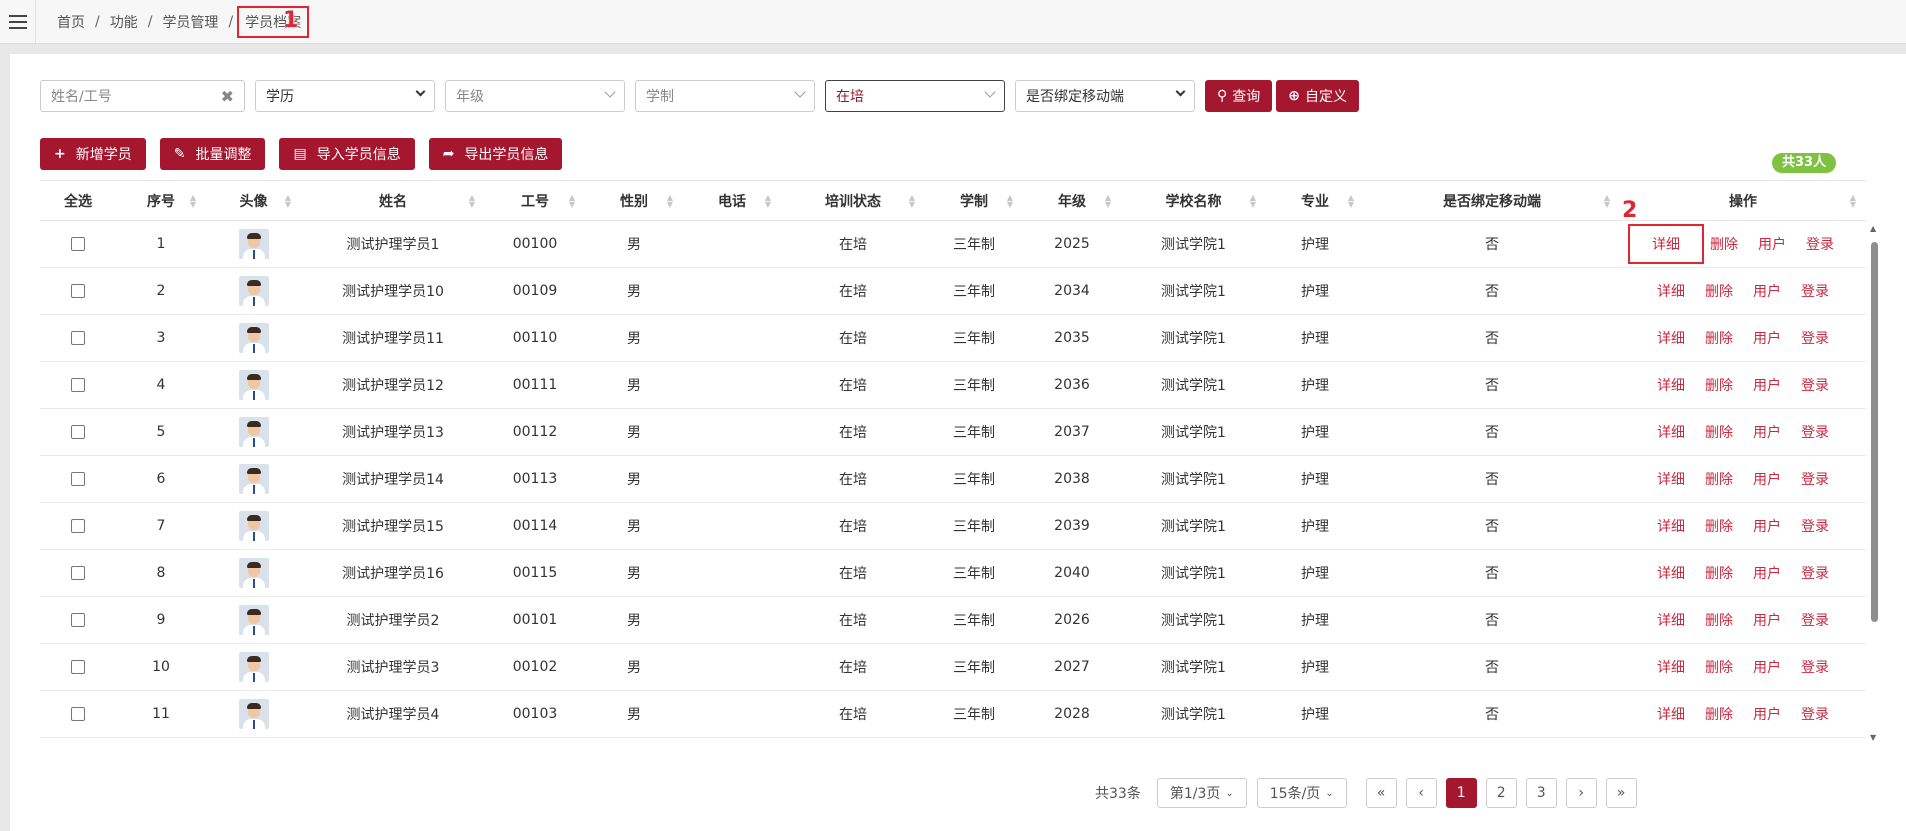 The width and height of the screenshot is (1906, 831). What do you see at coordinates (393, 200) in the screenshot?
I see `column-header: 姓名 ▲ ▼` at bounding box center [393, 200].